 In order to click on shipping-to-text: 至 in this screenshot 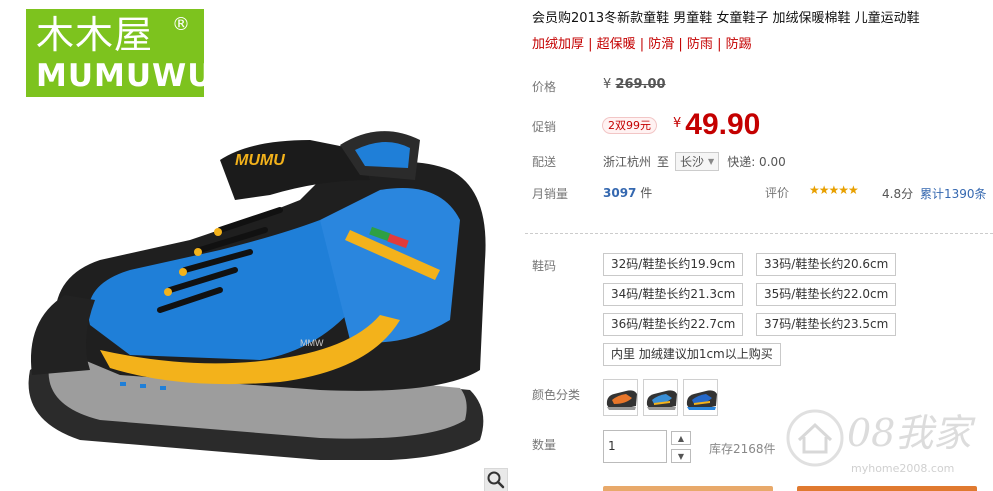, I will do `click(663, 162)`.